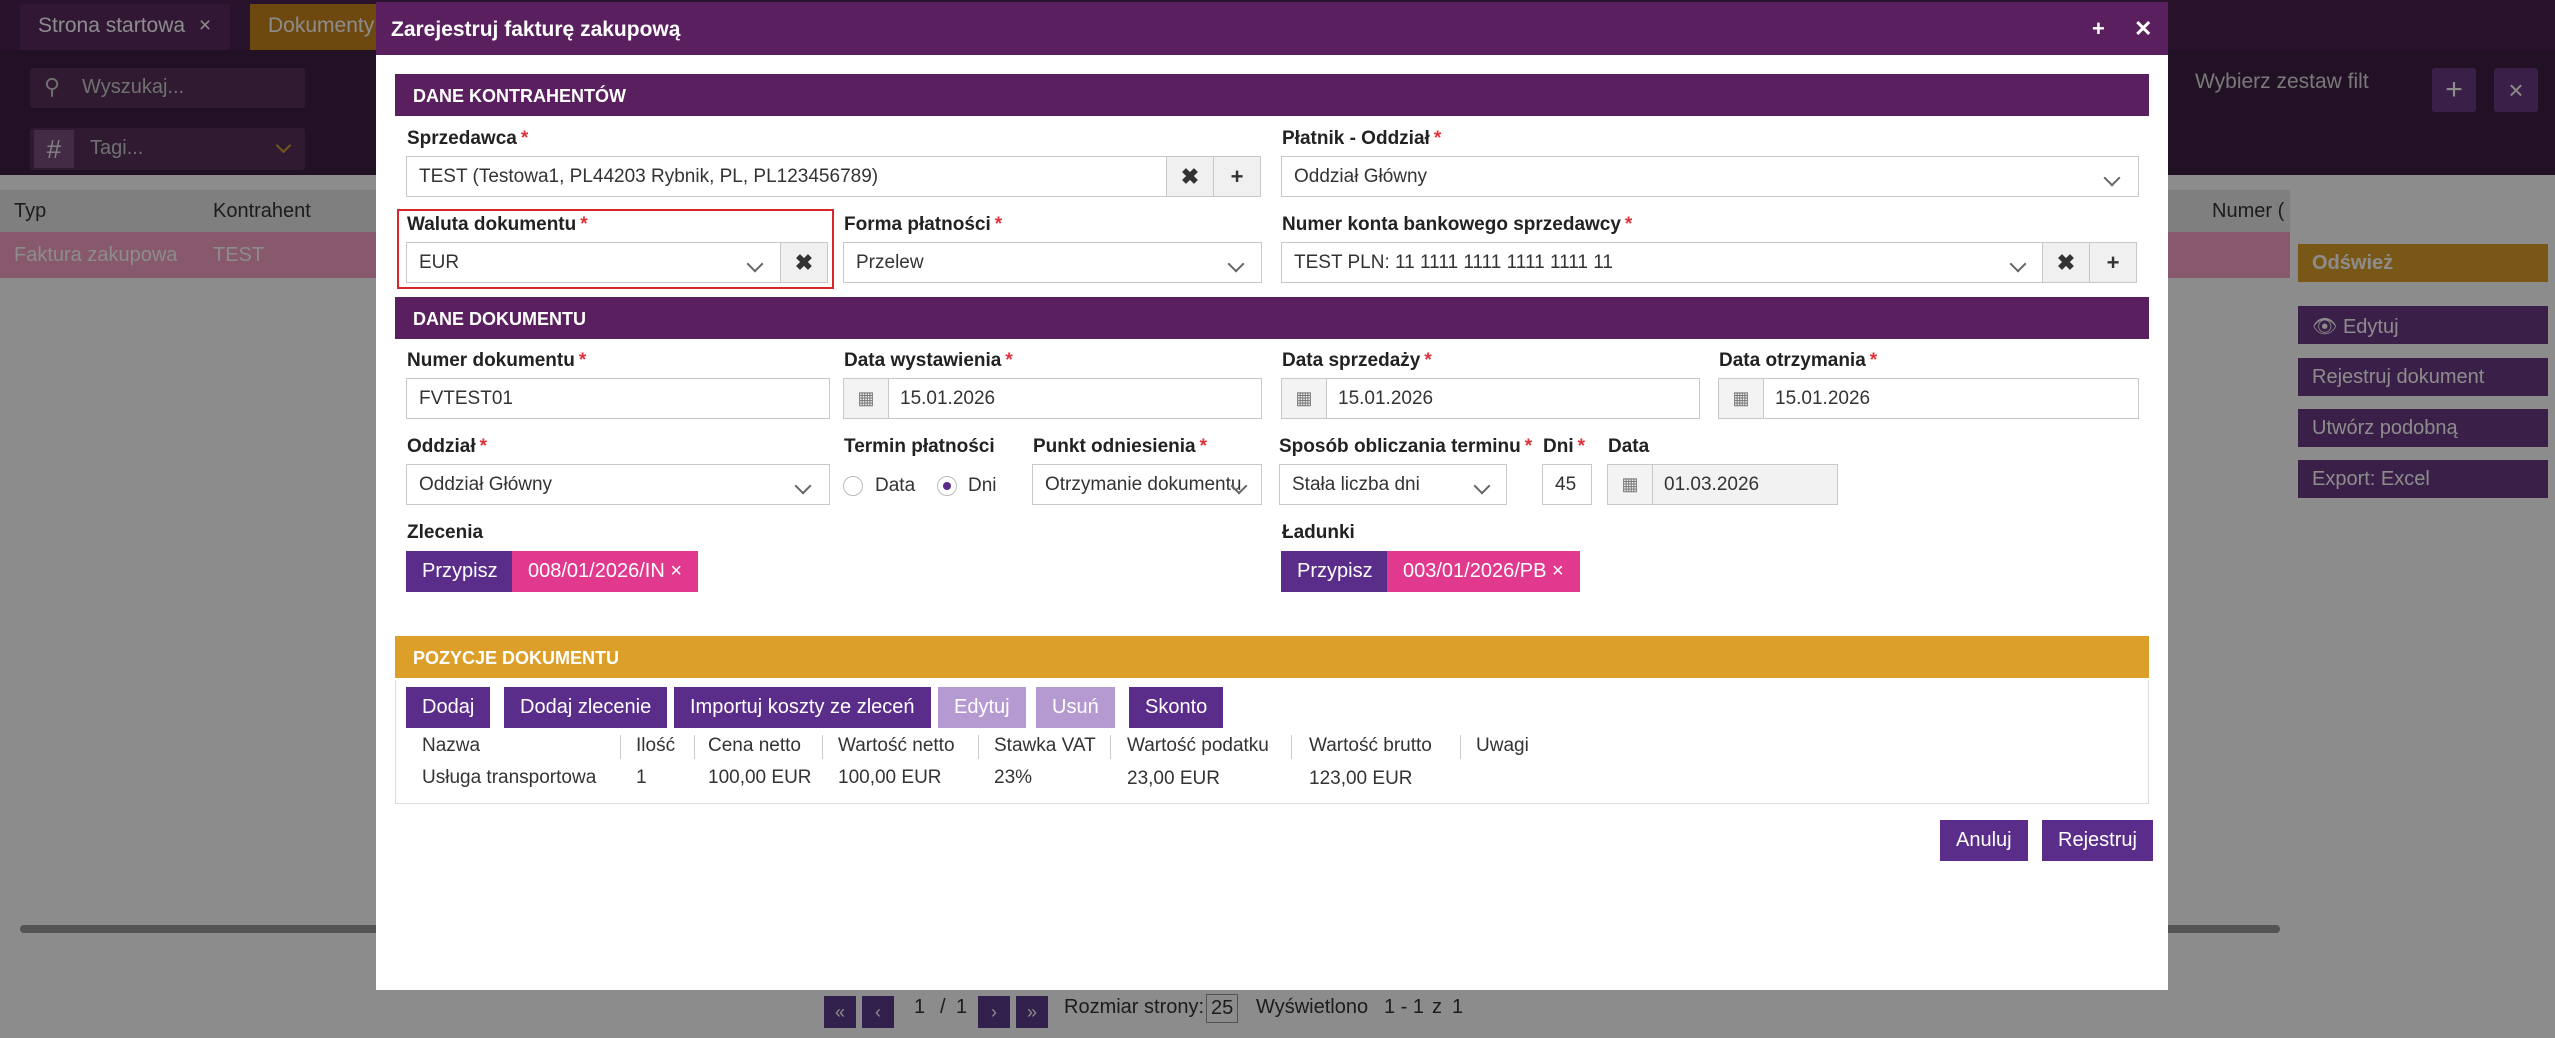 This screenshot has height=1038, width=2555. What do you see at coordinates (895, 485) in the screenshot?
I see `term-date-label: Data` at bounding box center [895, 485].